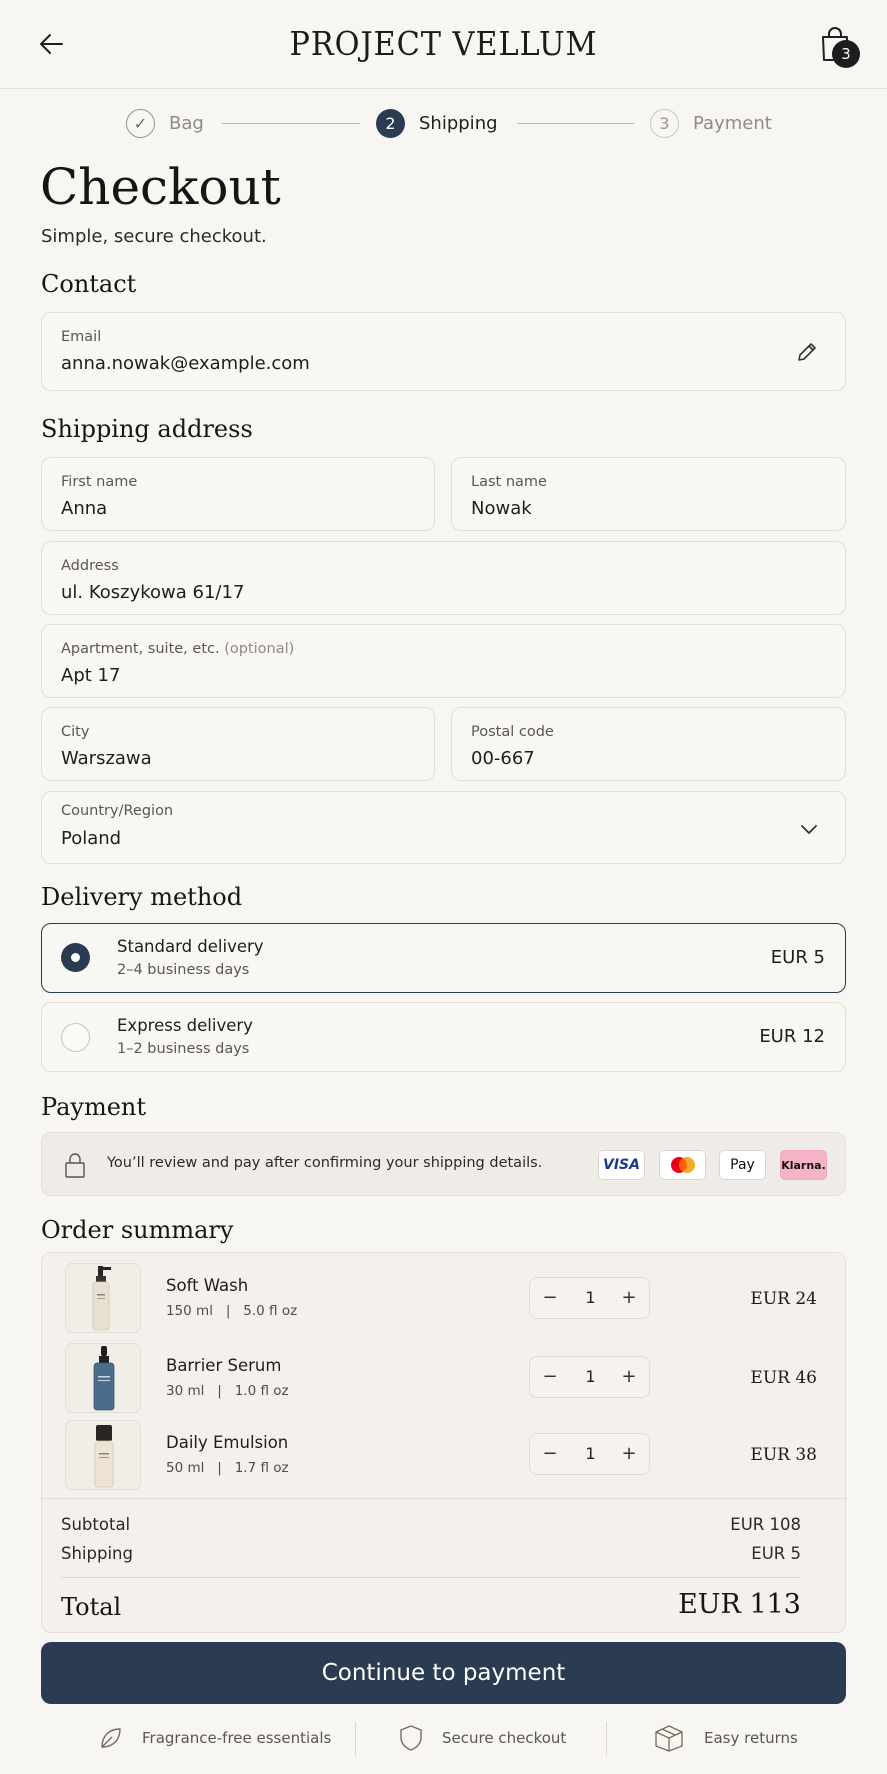 Image resolution: width=887 pixels, height=1774 pixels. I want to click on item-price: EUR 38, so click(783, 1455).